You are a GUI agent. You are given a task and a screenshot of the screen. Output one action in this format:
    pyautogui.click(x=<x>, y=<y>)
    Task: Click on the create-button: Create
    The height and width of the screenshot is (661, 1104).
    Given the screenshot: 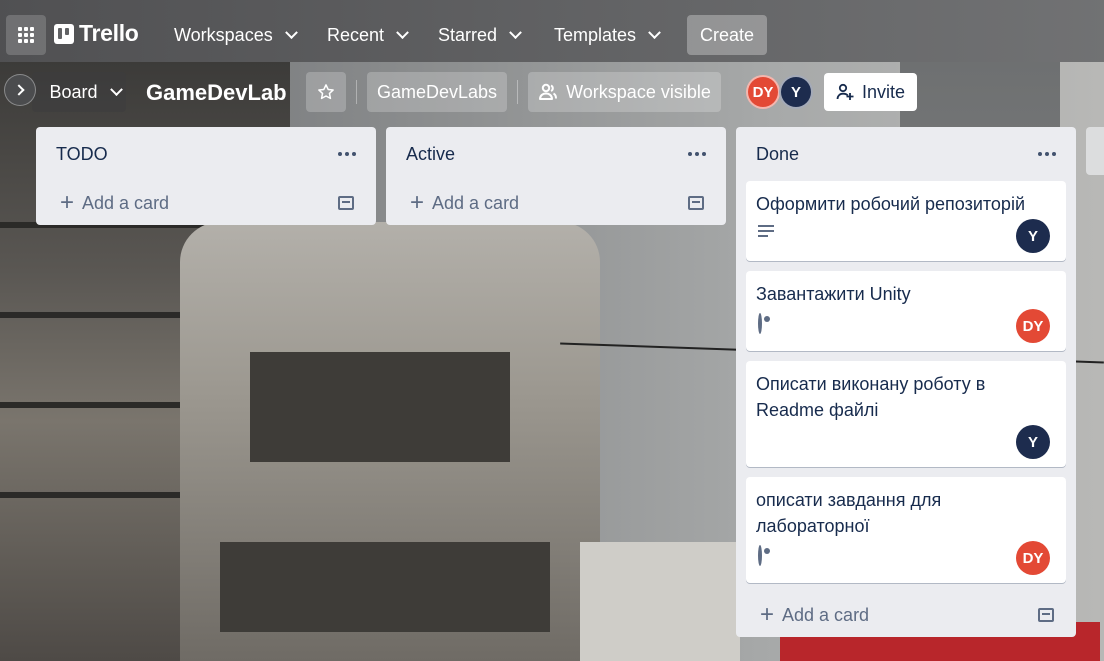 What is the action you would take?
    pyautogui.click(x=727, y=35)
    